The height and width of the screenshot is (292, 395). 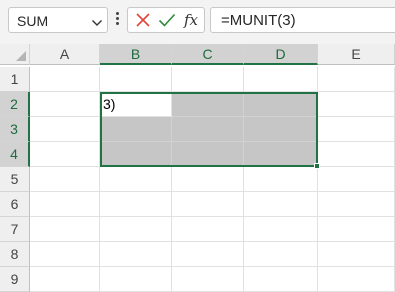 I want to click on cell-c3, so click(x=208, y=129).